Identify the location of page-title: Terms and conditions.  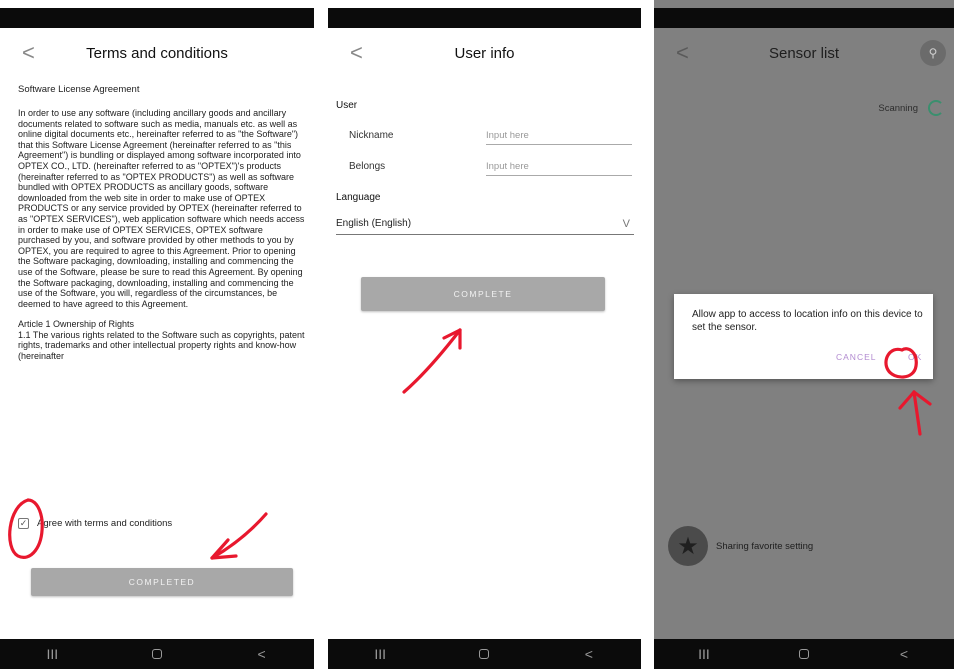
(157, 53).